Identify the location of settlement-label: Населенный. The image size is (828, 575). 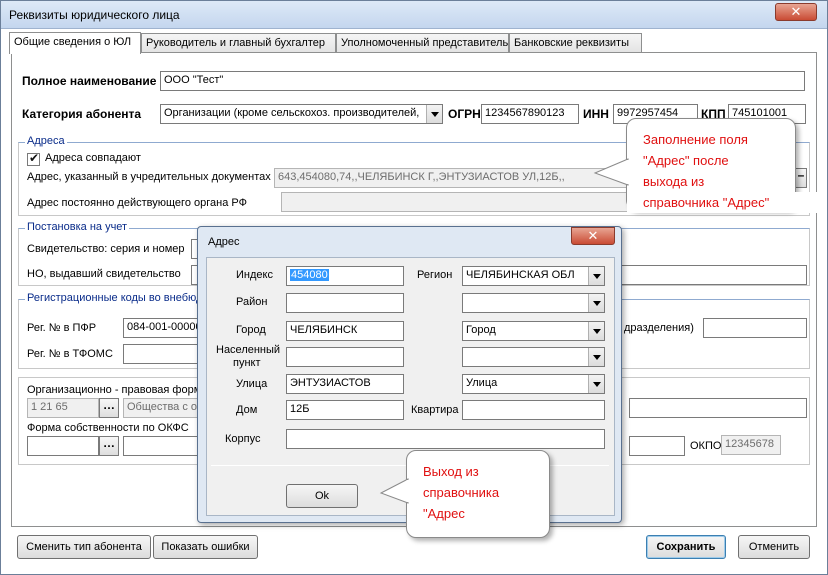
(248, 350).